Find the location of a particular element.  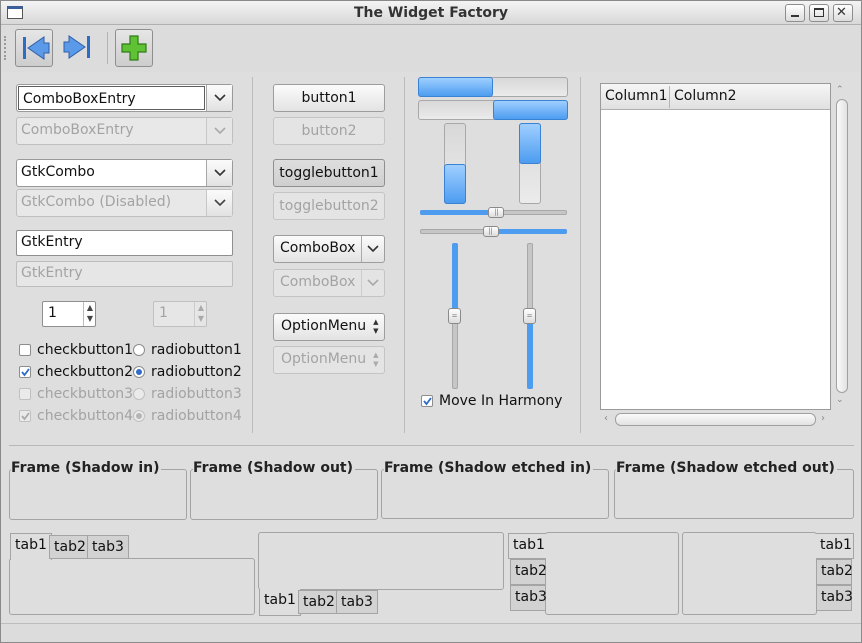

checkbox-unchecked-icon is located at coordinates (25, 350).